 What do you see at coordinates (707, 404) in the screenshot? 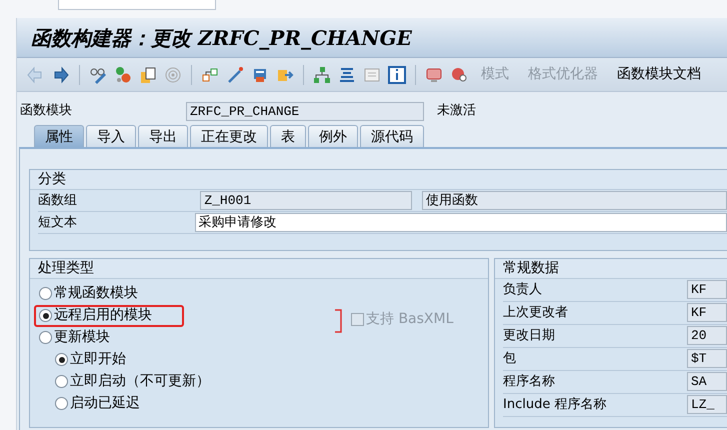
I see `input-field: LZ_` at bounding box center [707, 404].